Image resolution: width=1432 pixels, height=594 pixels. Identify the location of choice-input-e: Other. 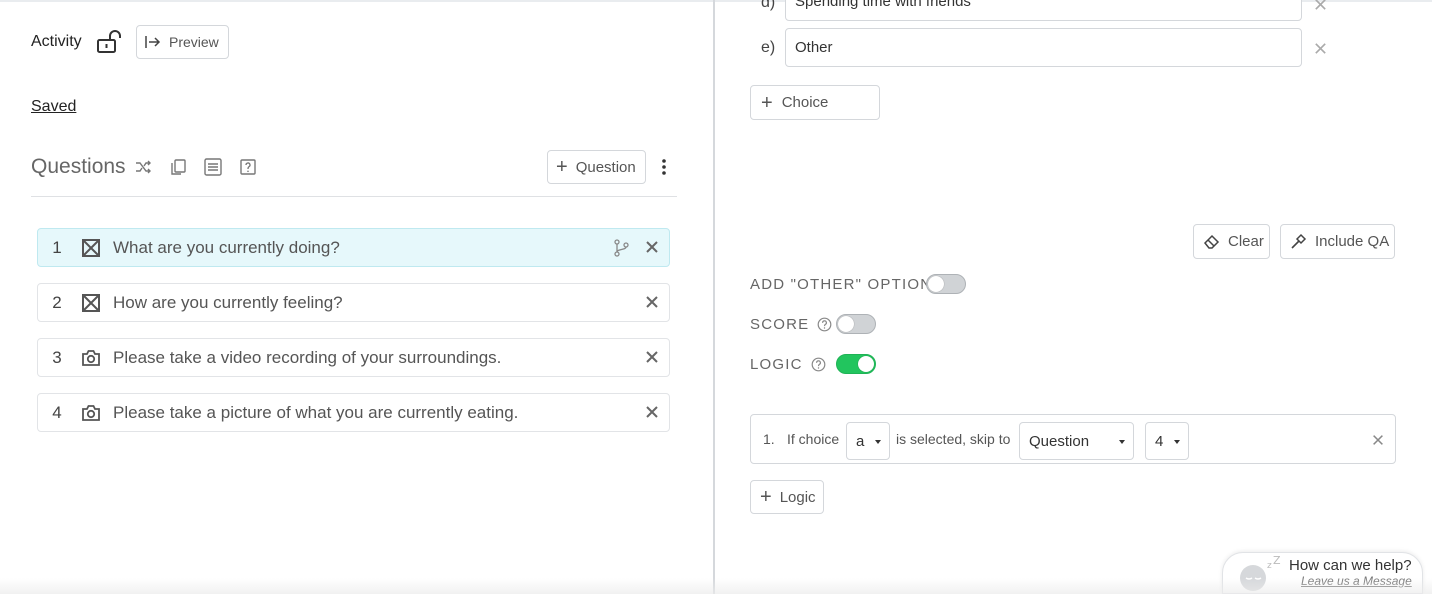
(1043, 47).